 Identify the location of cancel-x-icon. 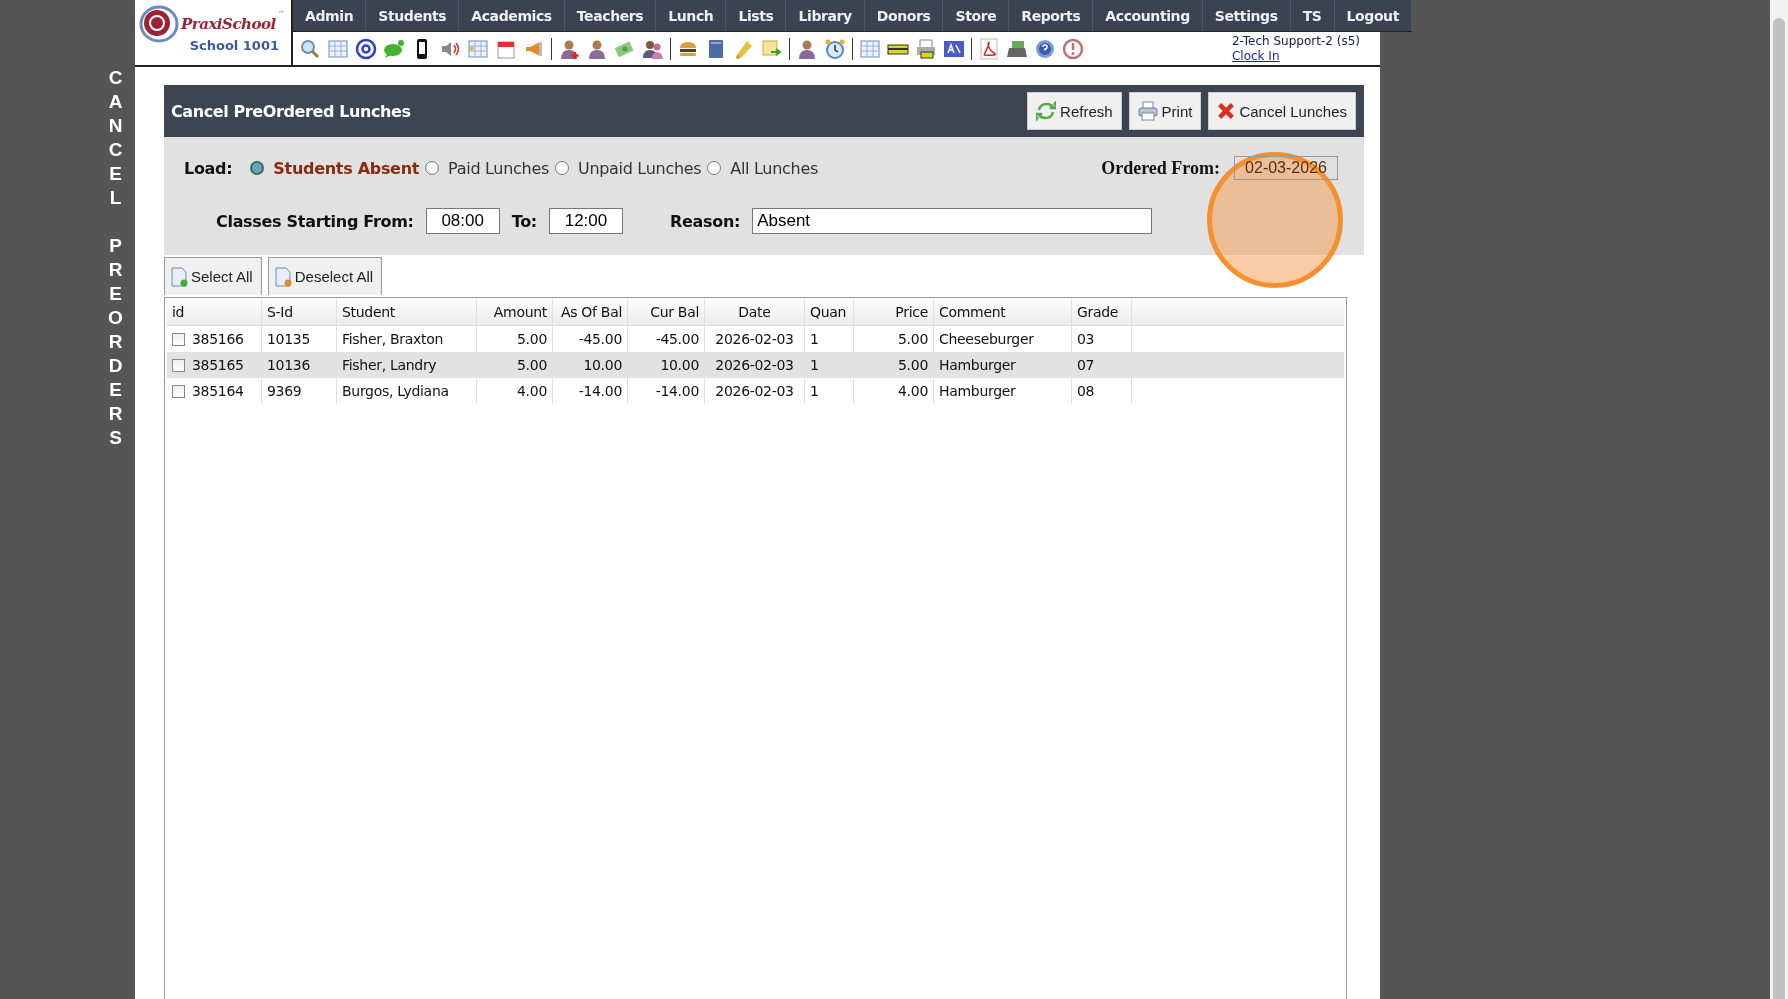
(1226, 111).